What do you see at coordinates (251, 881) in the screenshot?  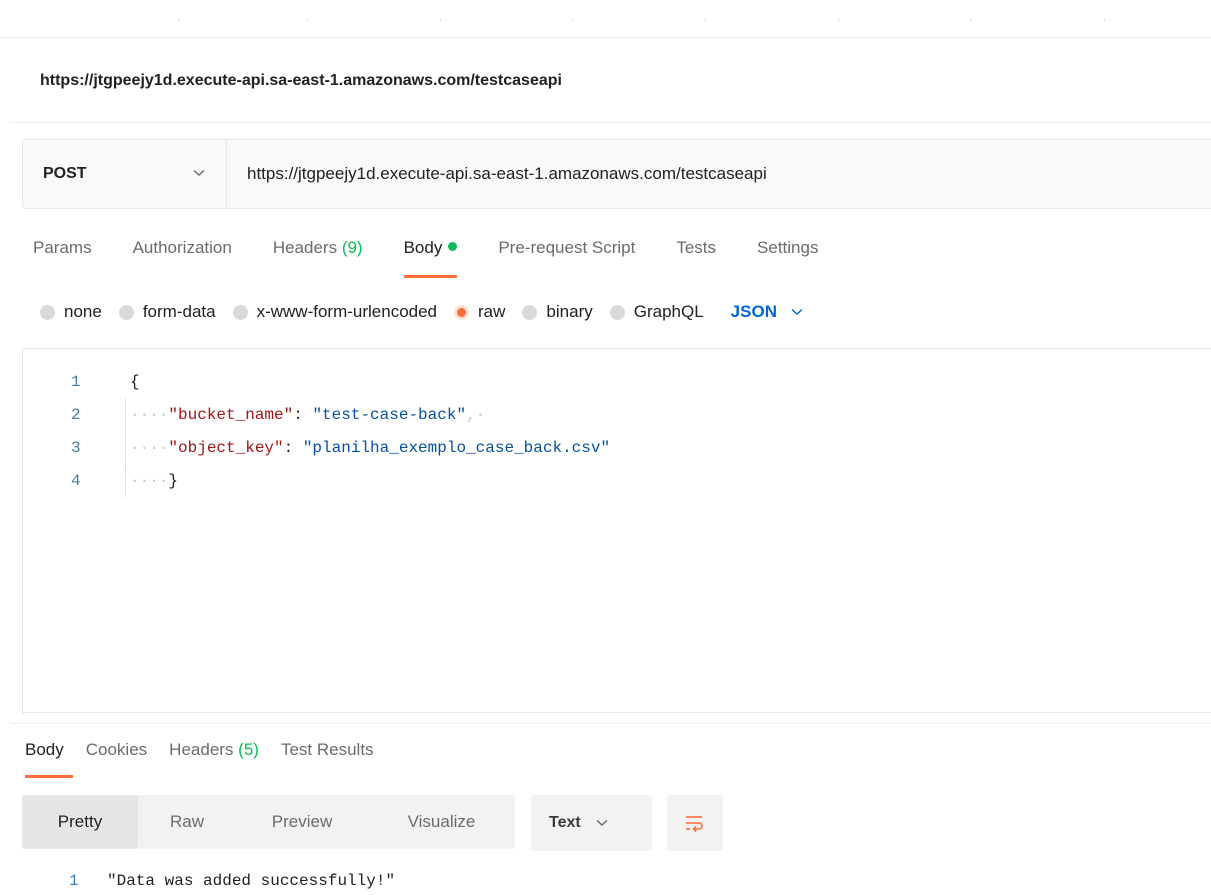 I see `response-text: "Data was added successfully!"` at bounding box center [251, 881].